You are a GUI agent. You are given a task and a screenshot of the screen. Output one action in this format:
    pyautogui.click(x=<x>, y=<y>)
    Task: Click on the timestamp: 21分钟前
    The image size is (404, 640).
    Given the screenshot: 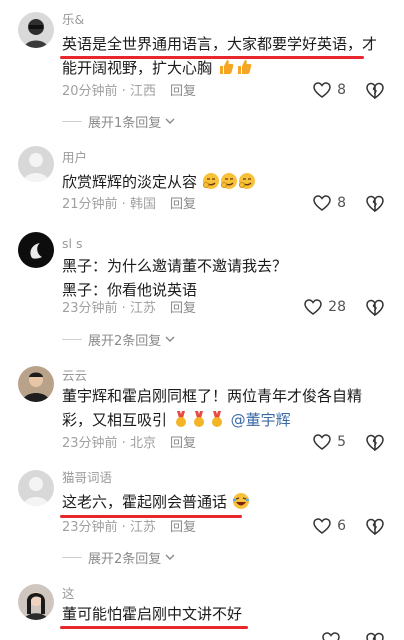 What is the action you would take?
    pyautogui.click(x=90, y=204)
    